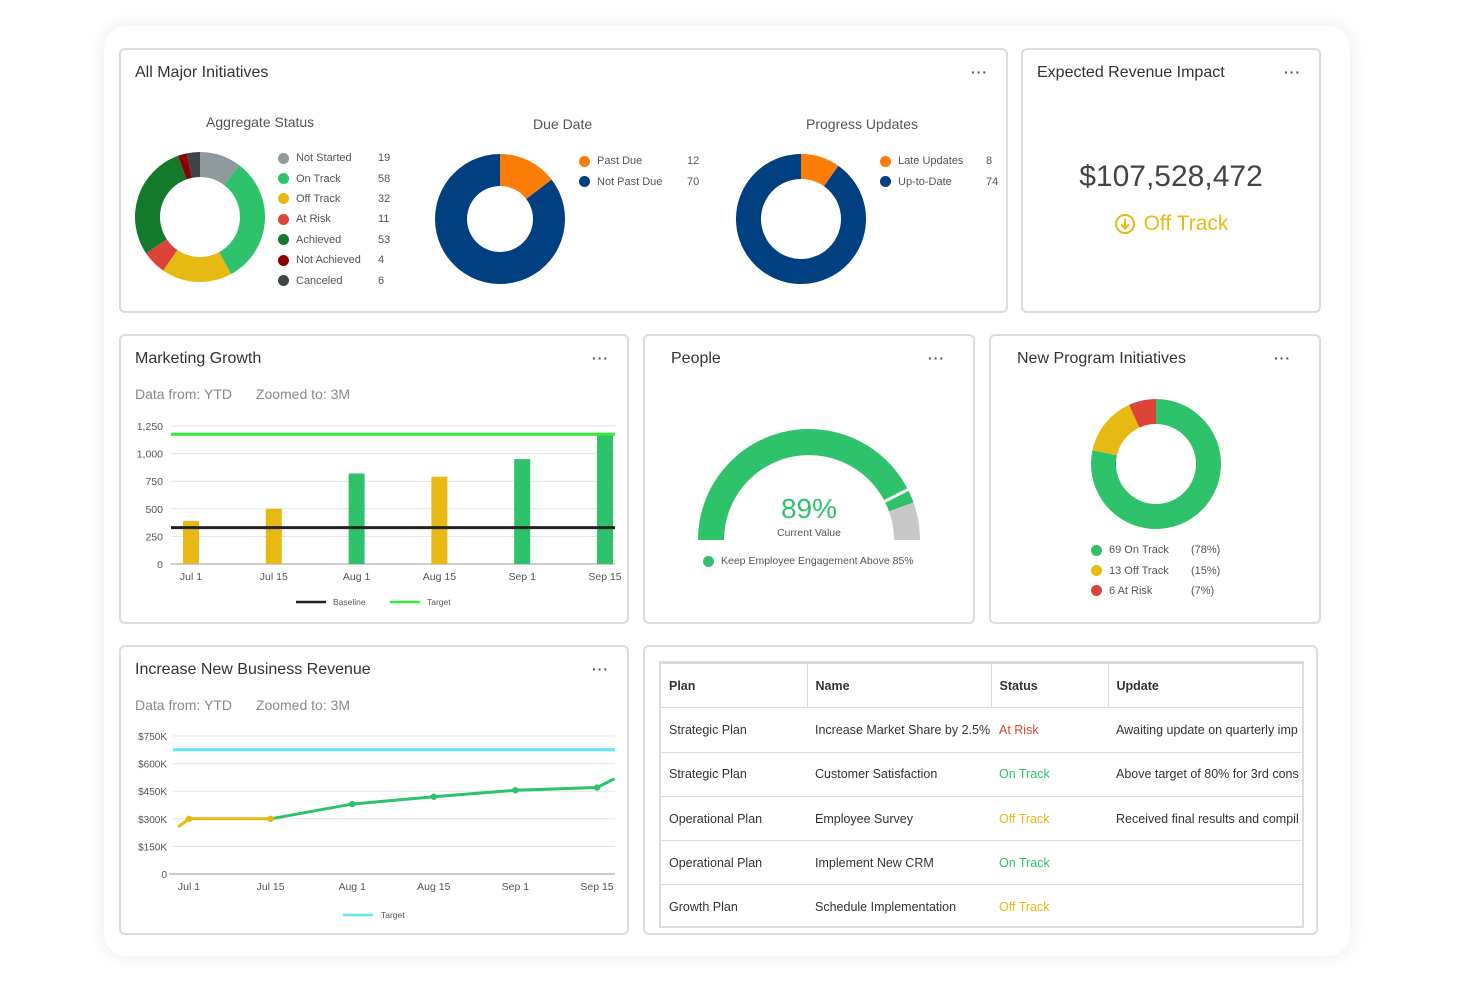 This screenshot has height=987, width=1480. I want to click on legend-item: Up-to-Date 74, so click(939, 181).